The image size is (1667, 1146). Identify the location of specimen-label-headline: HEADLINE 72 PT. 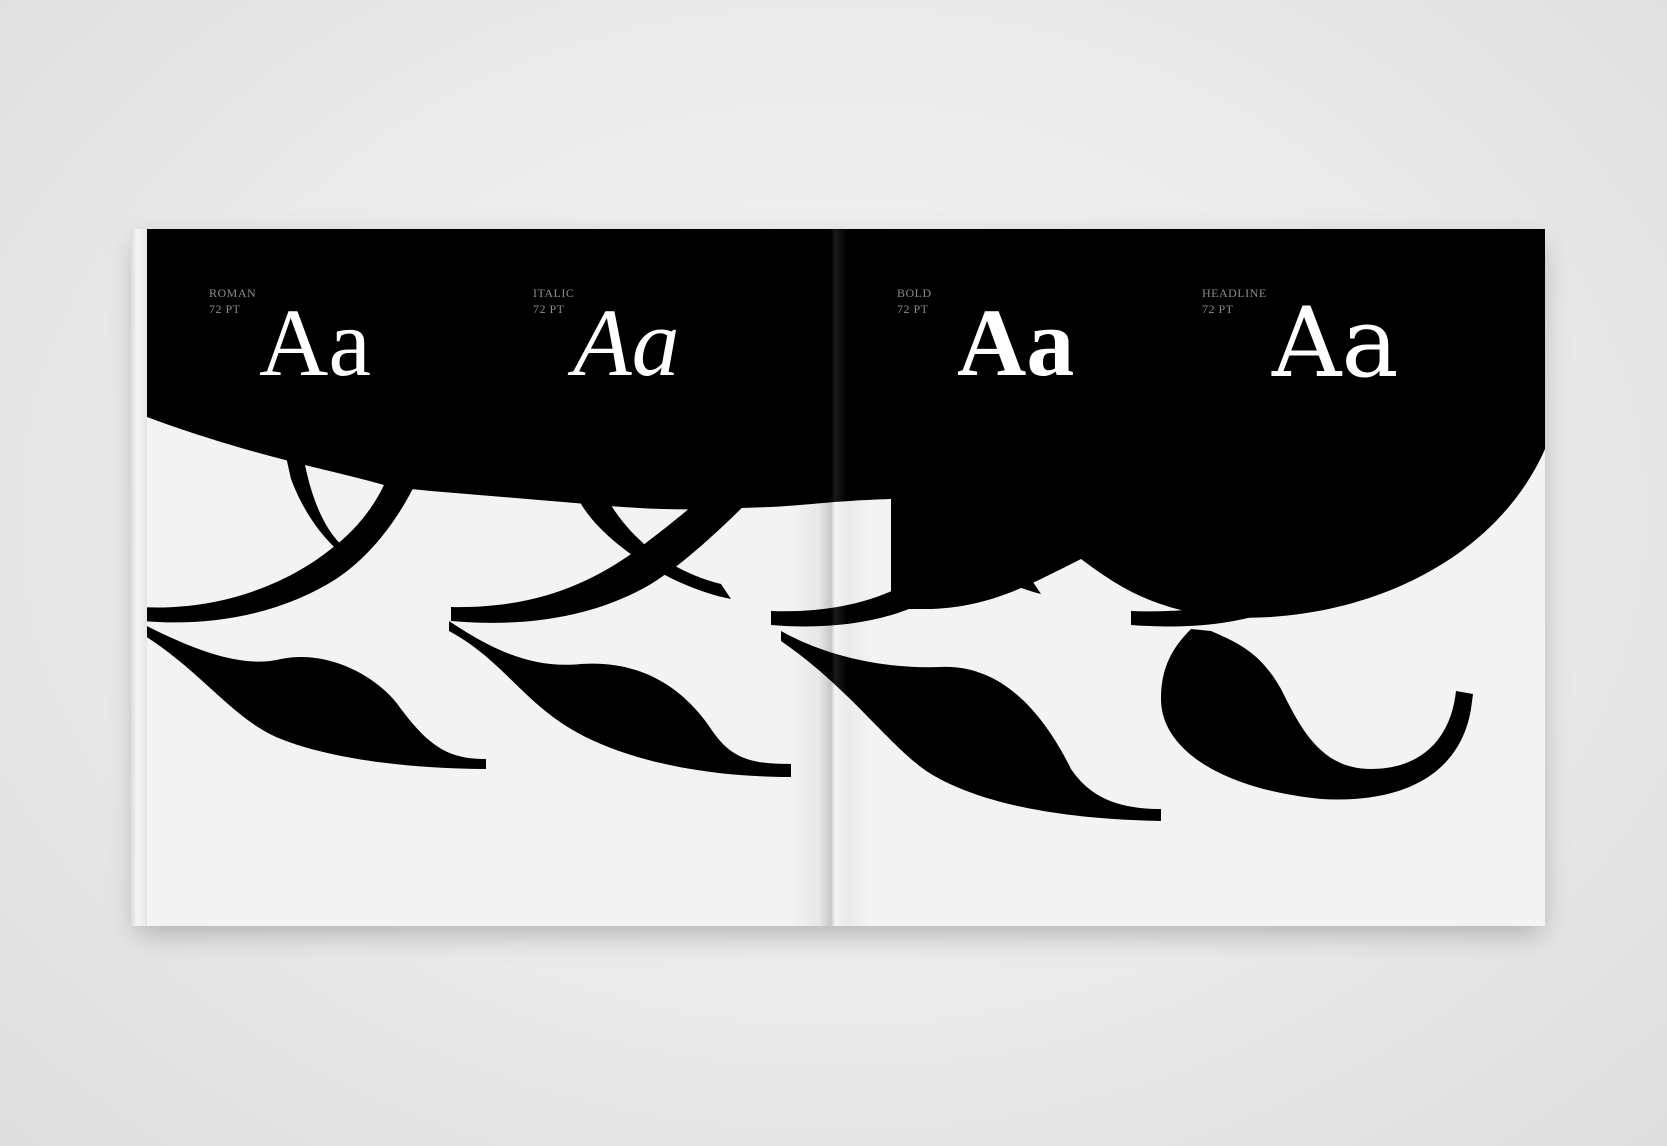
(1234, 301).